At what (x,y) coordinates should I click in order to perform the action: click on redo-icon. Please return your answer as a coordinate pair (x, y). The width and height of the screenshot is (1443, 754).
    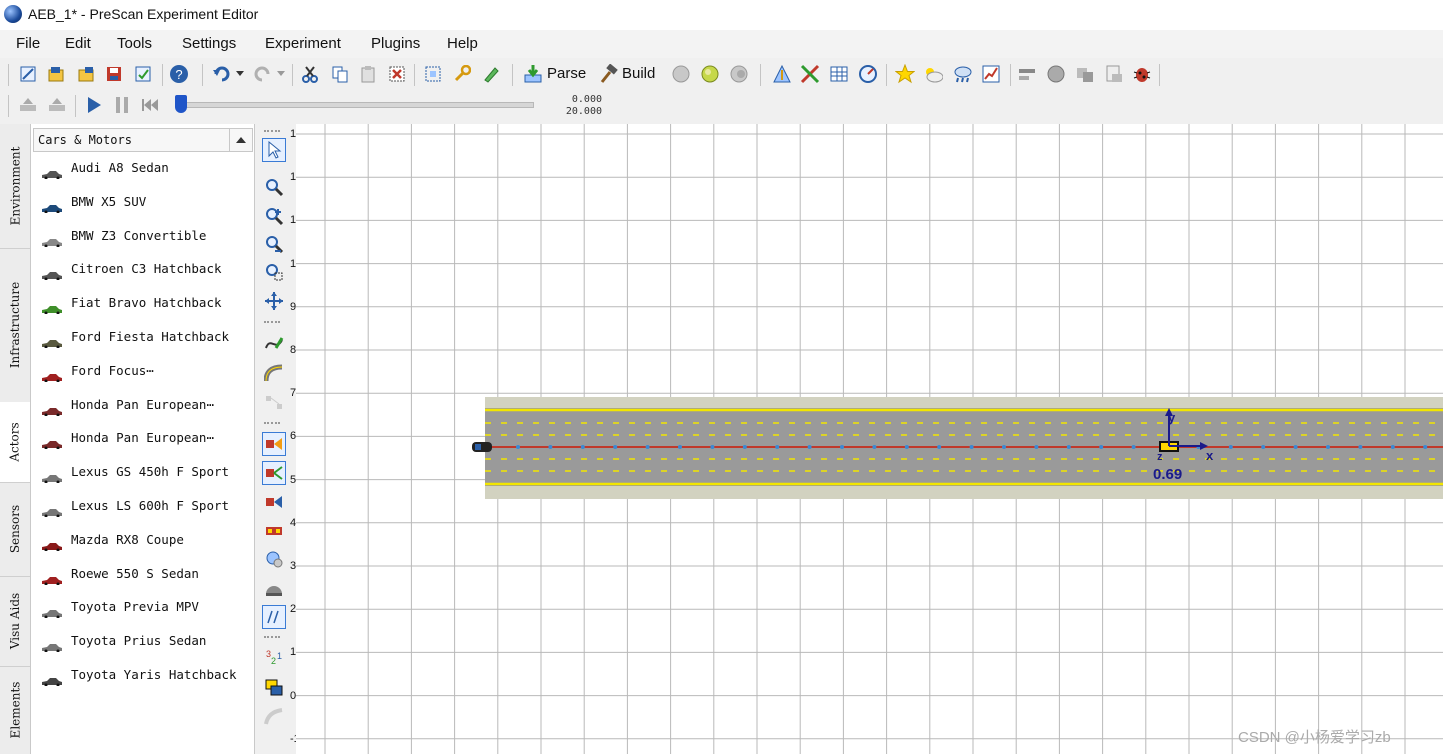
    Looking at the image, I should click on (262, 74).